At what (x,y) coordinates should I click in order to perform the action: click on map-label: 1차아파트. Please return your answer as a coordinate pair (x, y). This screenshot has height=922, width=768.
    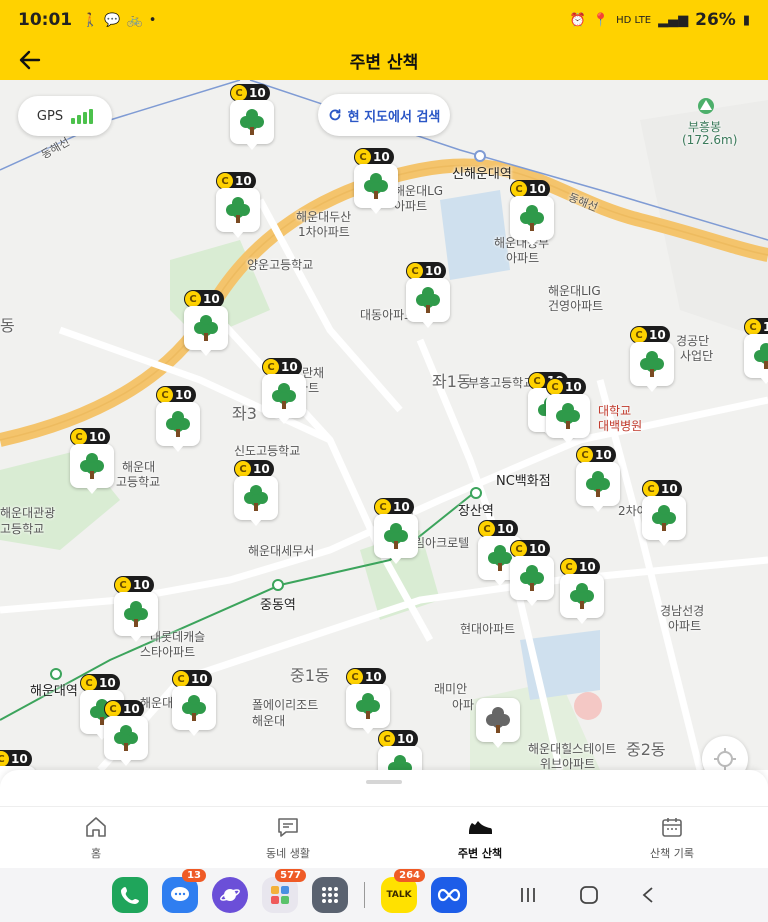
    Looking at the image, I should click on (324, 232).